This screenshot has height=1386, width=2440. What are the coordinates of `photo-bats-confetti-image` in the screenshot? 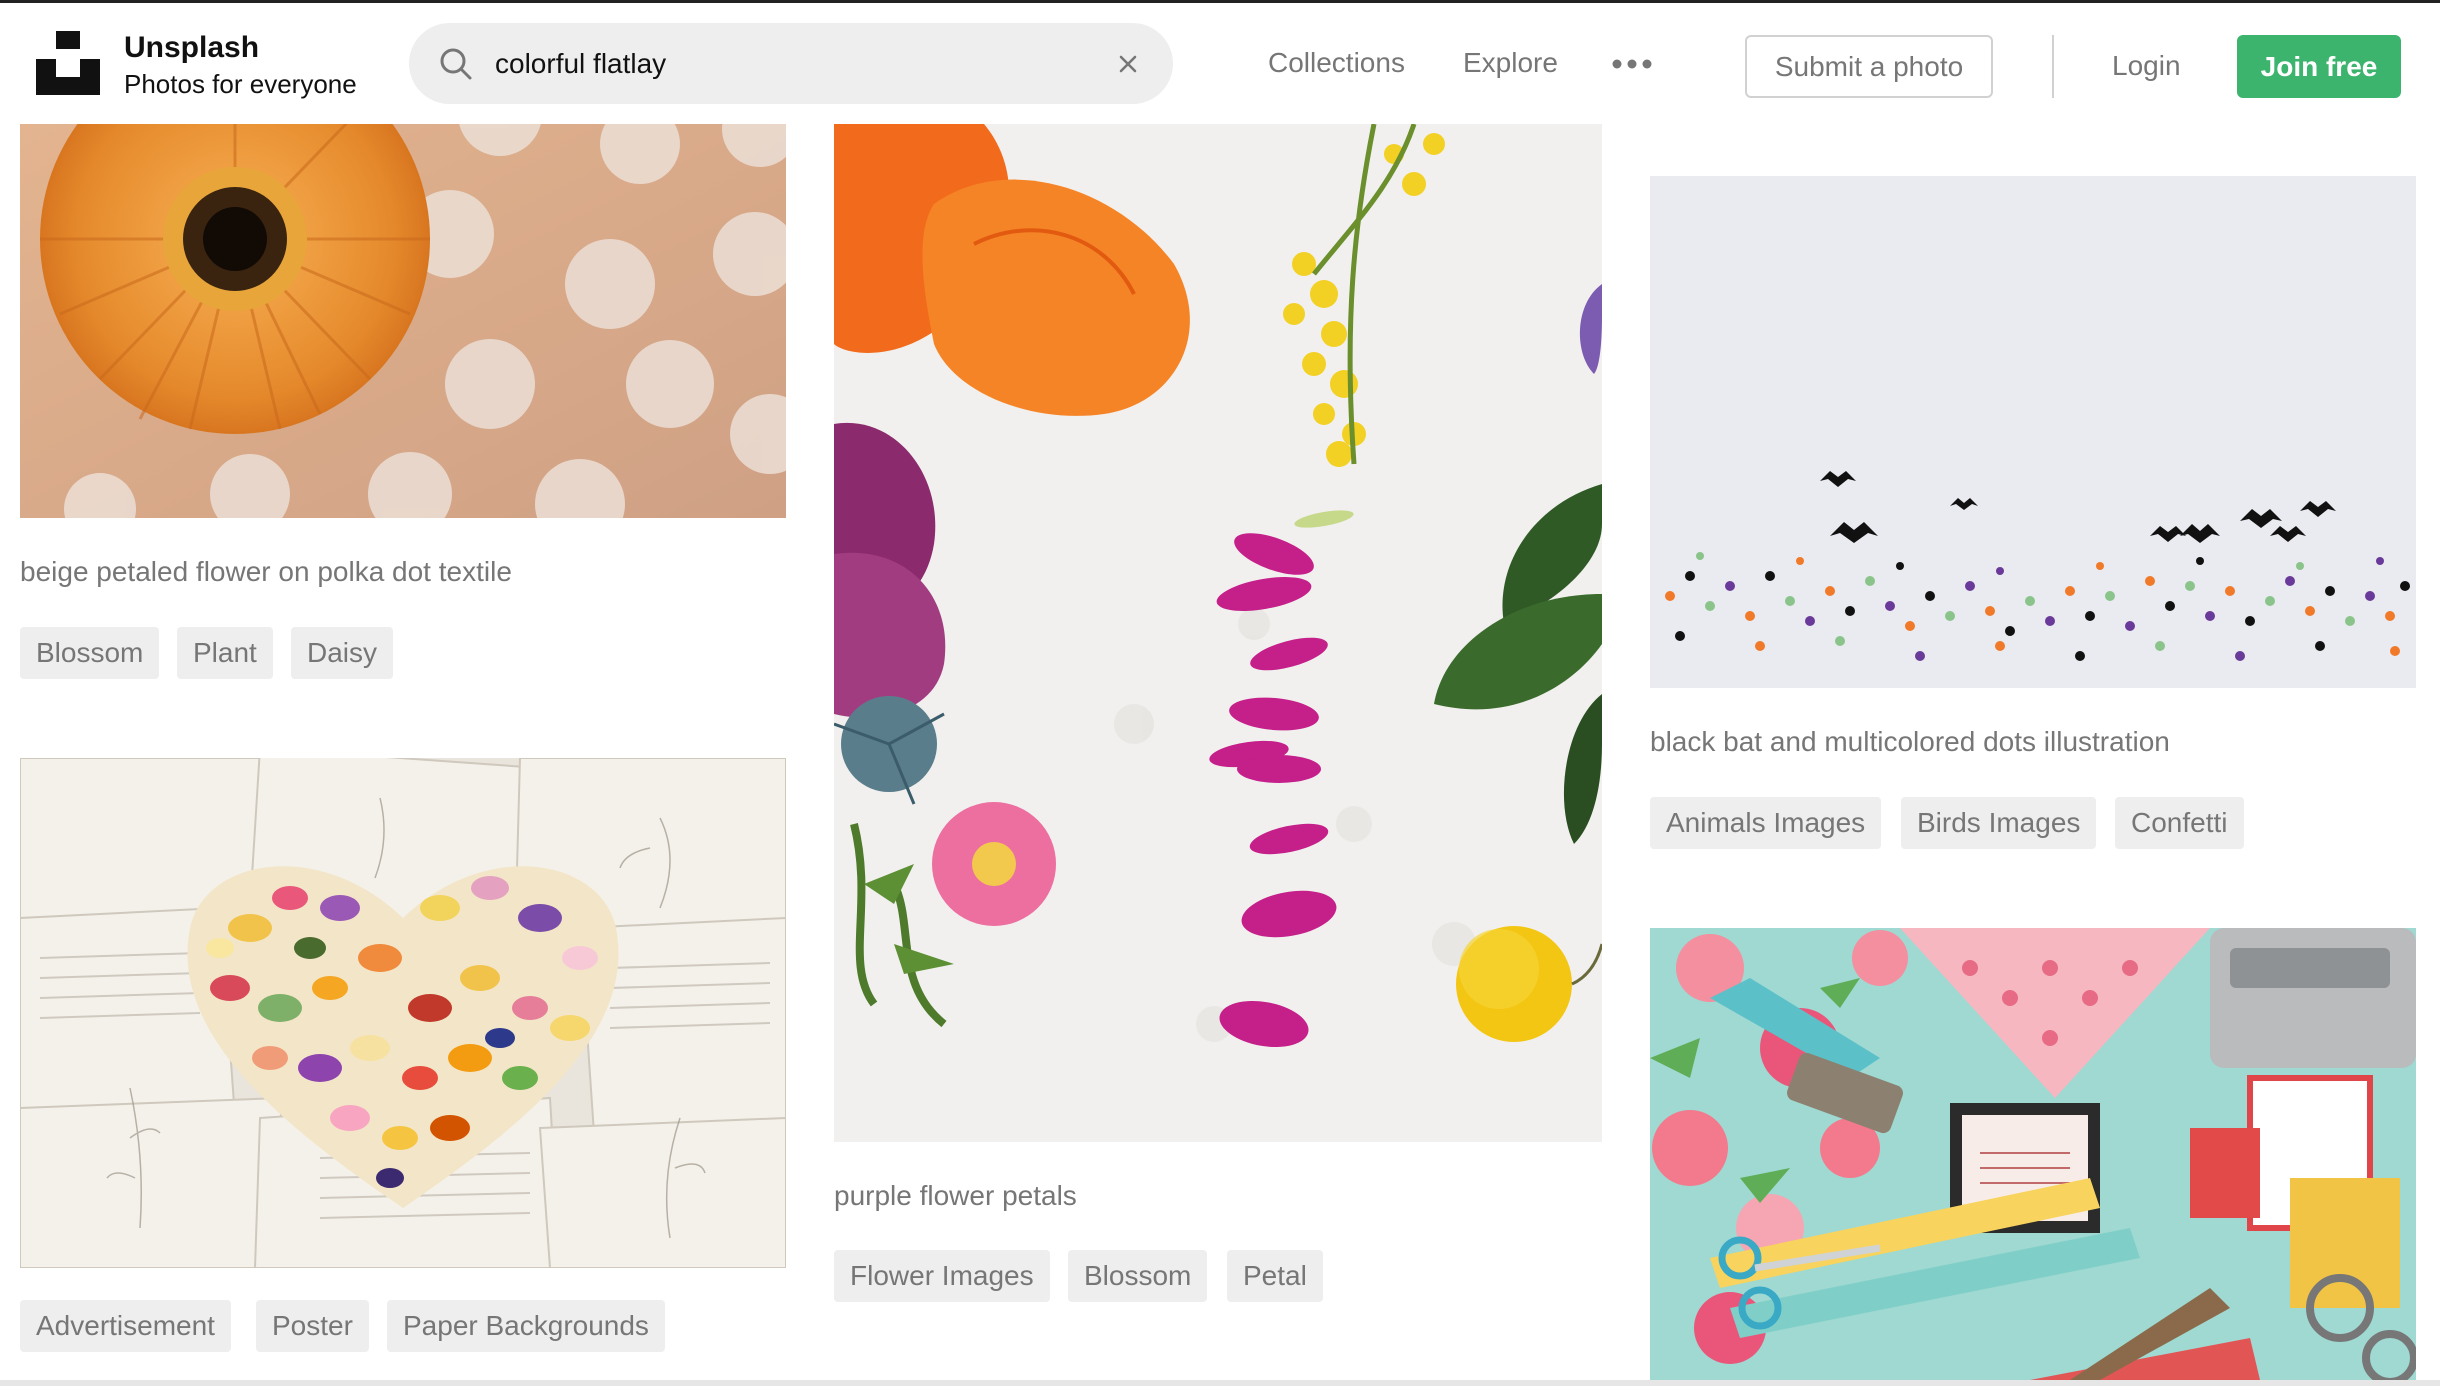 It's located at (2033, 432).